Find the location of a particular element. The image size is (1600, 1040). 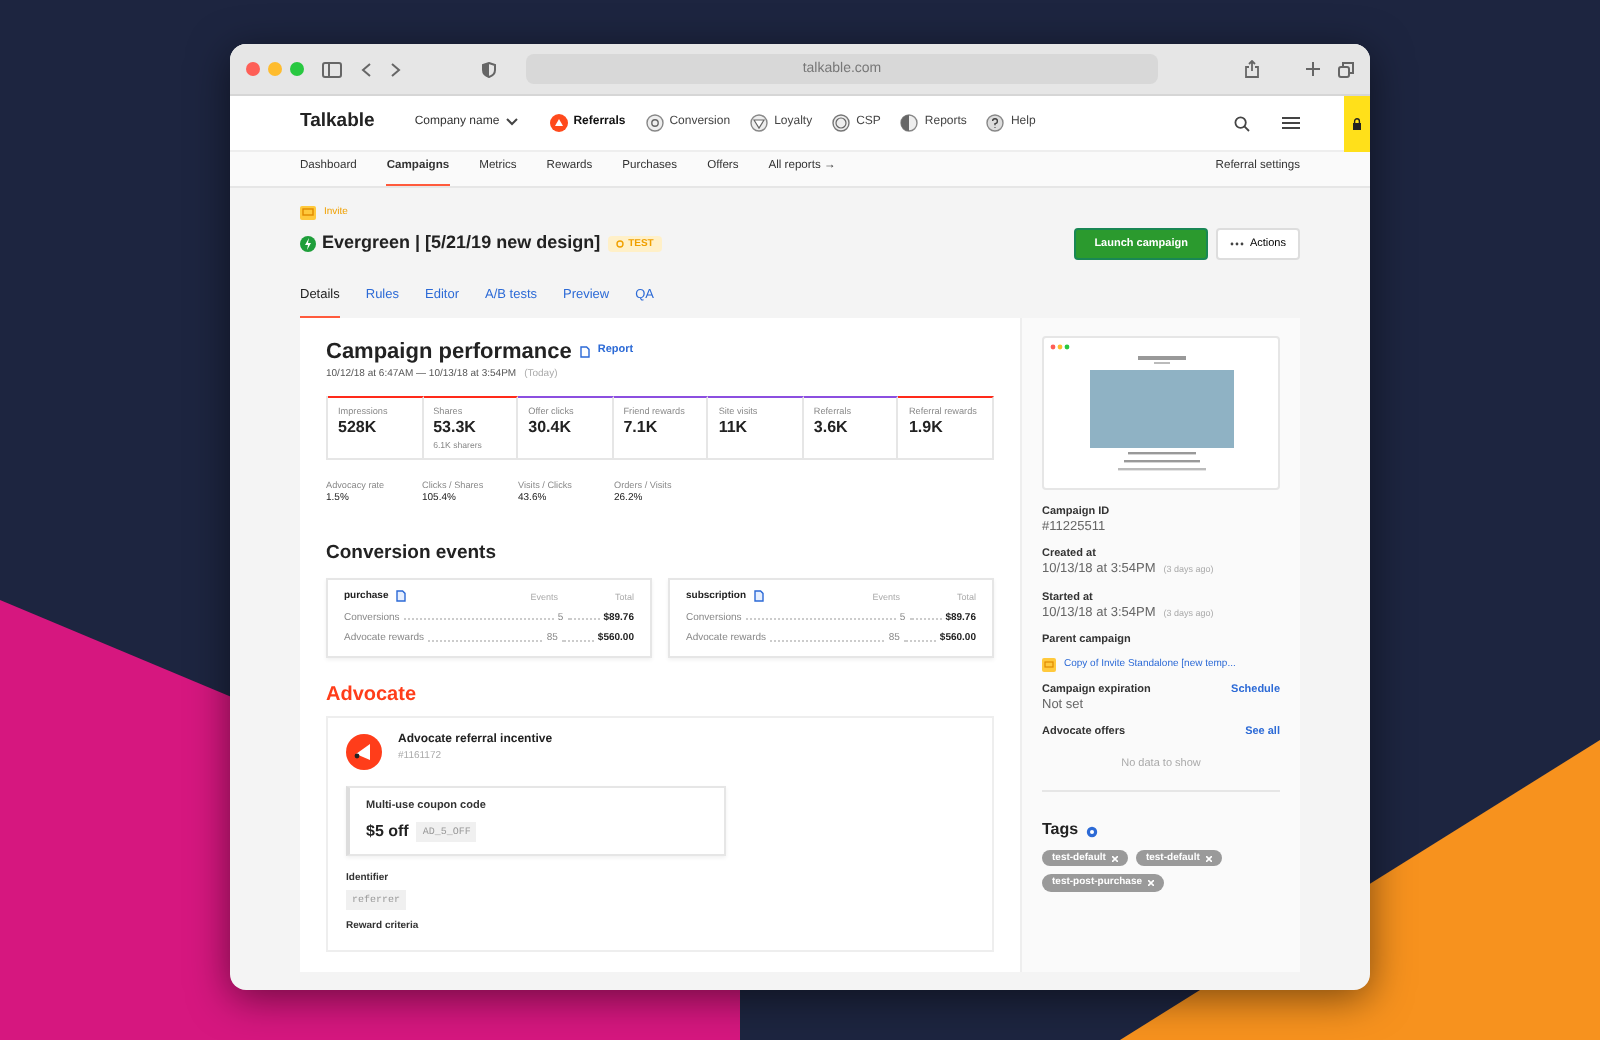

caret-icon is located at coordinates (511, 122).